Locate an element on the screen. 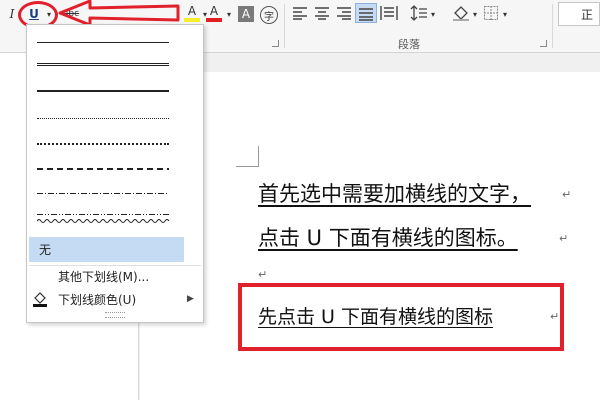 This screenshot has width=600, height=400. underline-option-none: 无 is located at coordinates (106, 249).